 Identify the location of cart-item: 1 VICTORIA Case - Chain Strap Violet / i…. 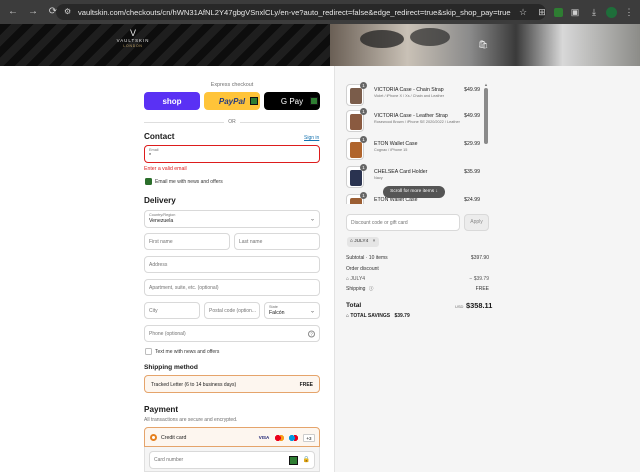
(417, 95).